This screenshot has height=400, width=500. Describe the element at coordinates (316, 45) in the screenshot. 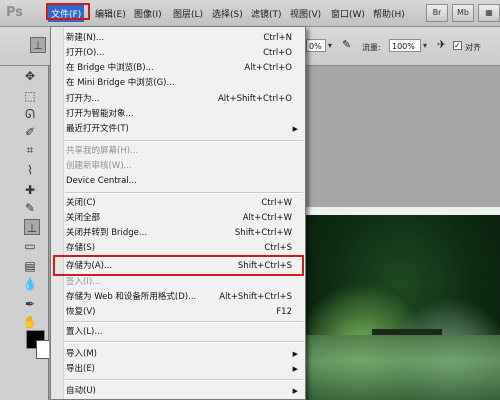

I see `opacity-field: 0%` at that location.